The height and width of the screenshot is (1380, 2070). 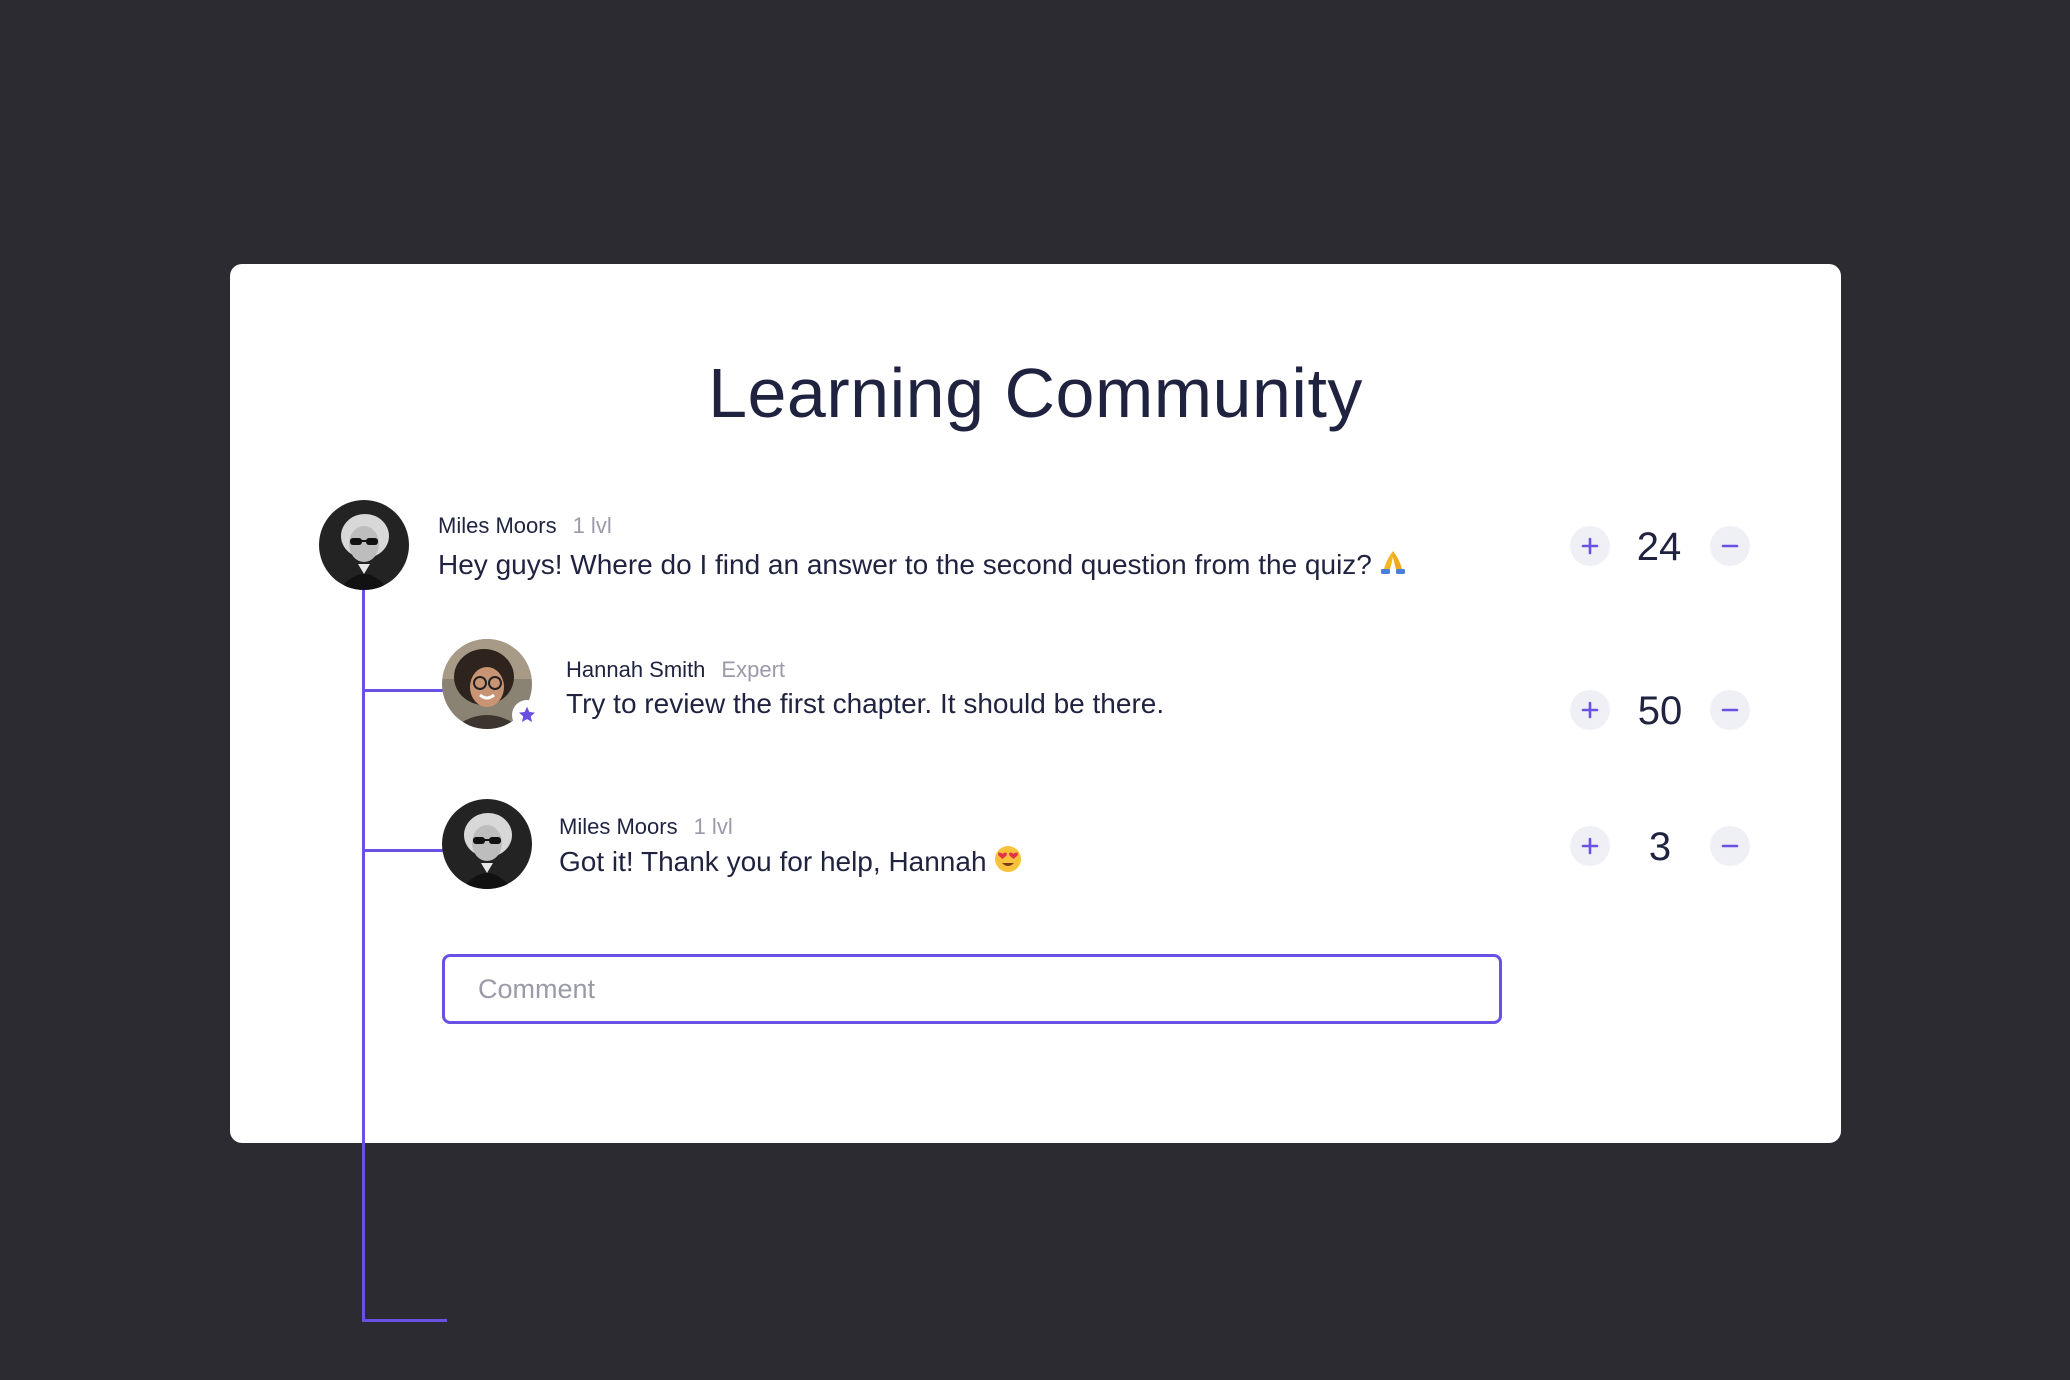 What do you see at coordinates (1660, 711) in the screenshot?
I see `vote-count: 50` at bounding box center [1660, 711].